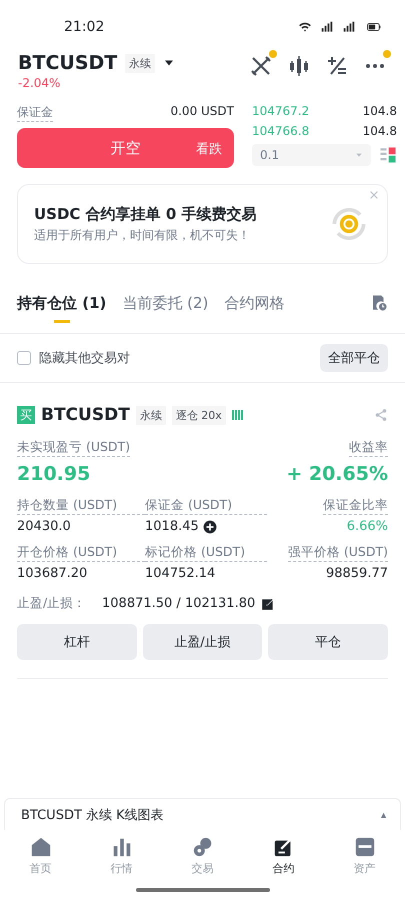  I want to click on position-tag: 逐仓 20x, so click(199, 415).